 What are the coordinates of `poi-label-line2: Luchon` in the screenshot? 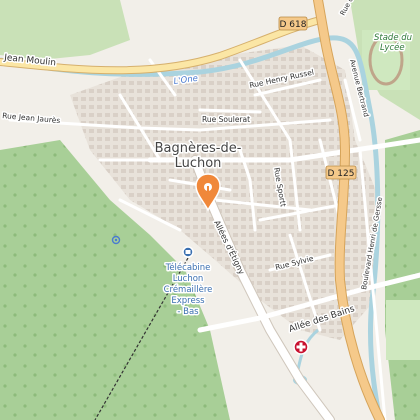 It's located at (188, 279).